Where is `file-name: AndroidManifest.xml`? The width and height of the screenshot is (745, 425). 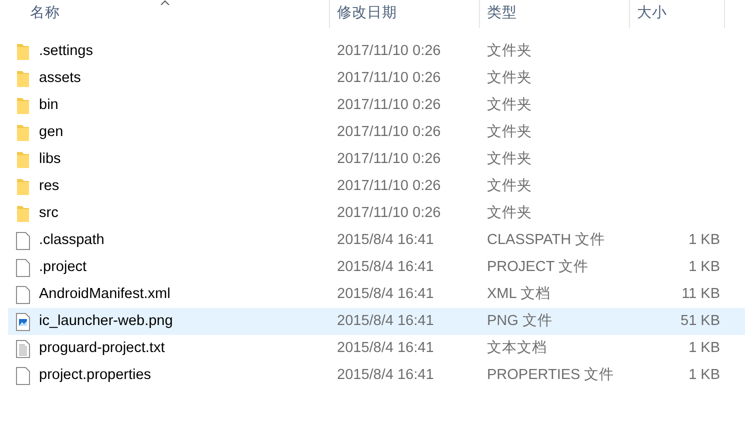
file-name: AndroidManifest.xml is located at coordinates (104, 294).